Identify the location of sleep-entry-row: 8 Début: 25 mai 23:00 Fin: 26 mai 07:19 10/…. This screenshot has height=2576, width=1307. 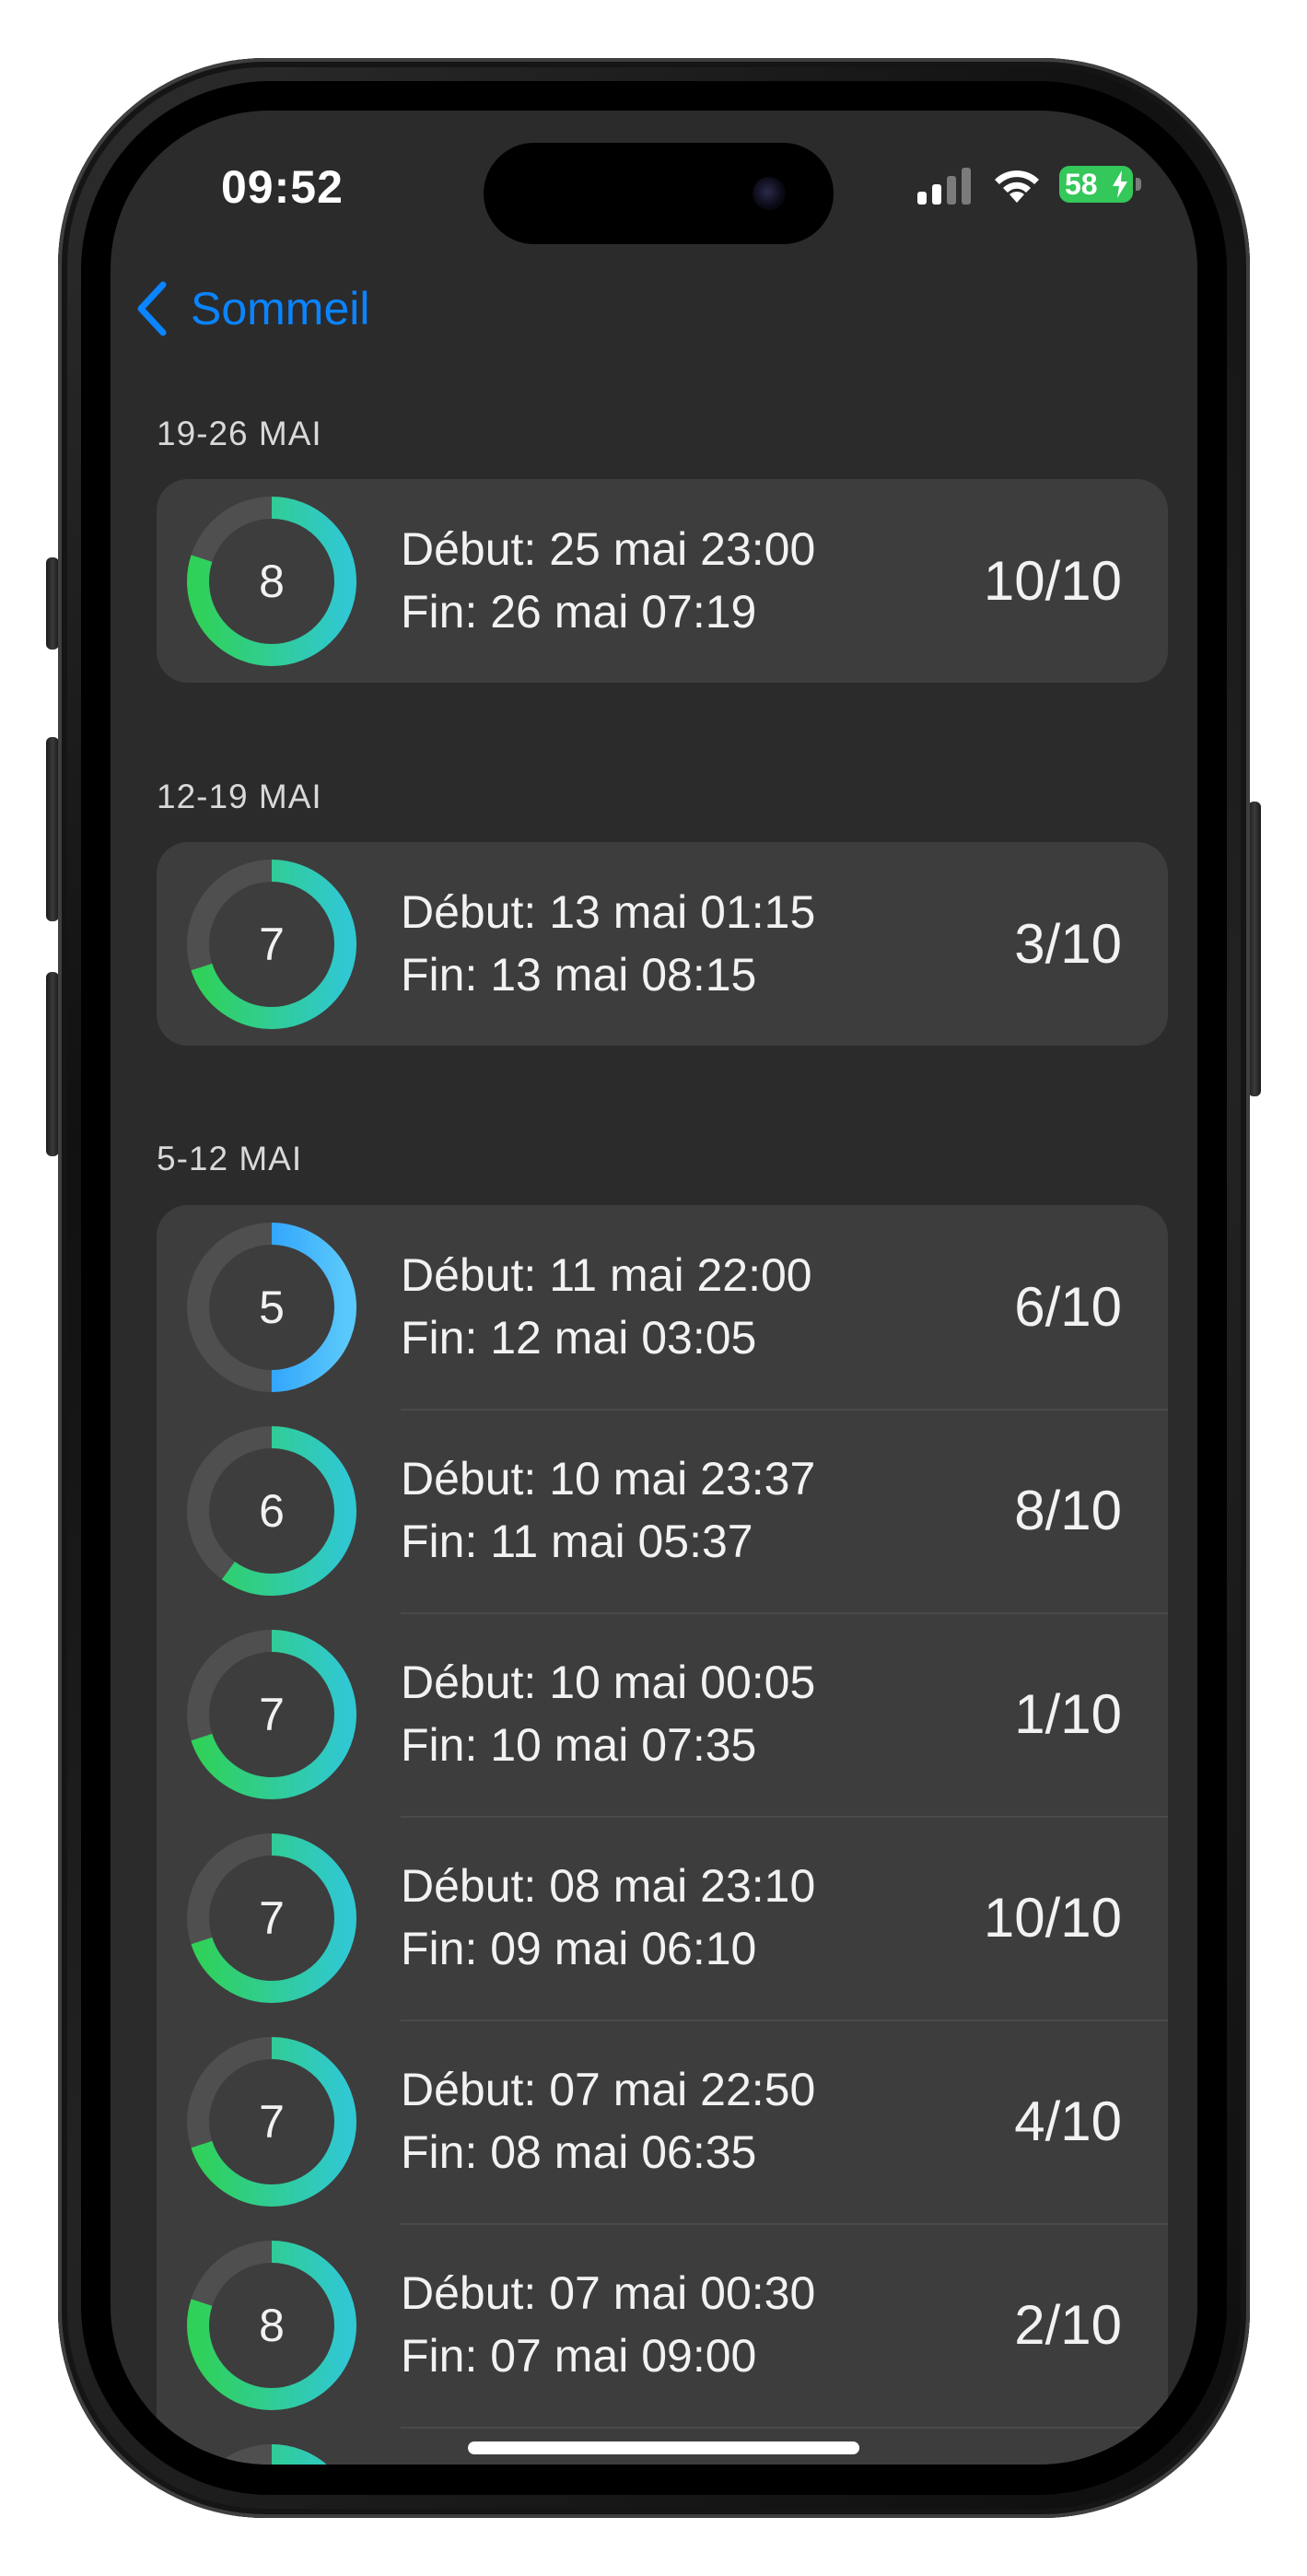
(663, 581).